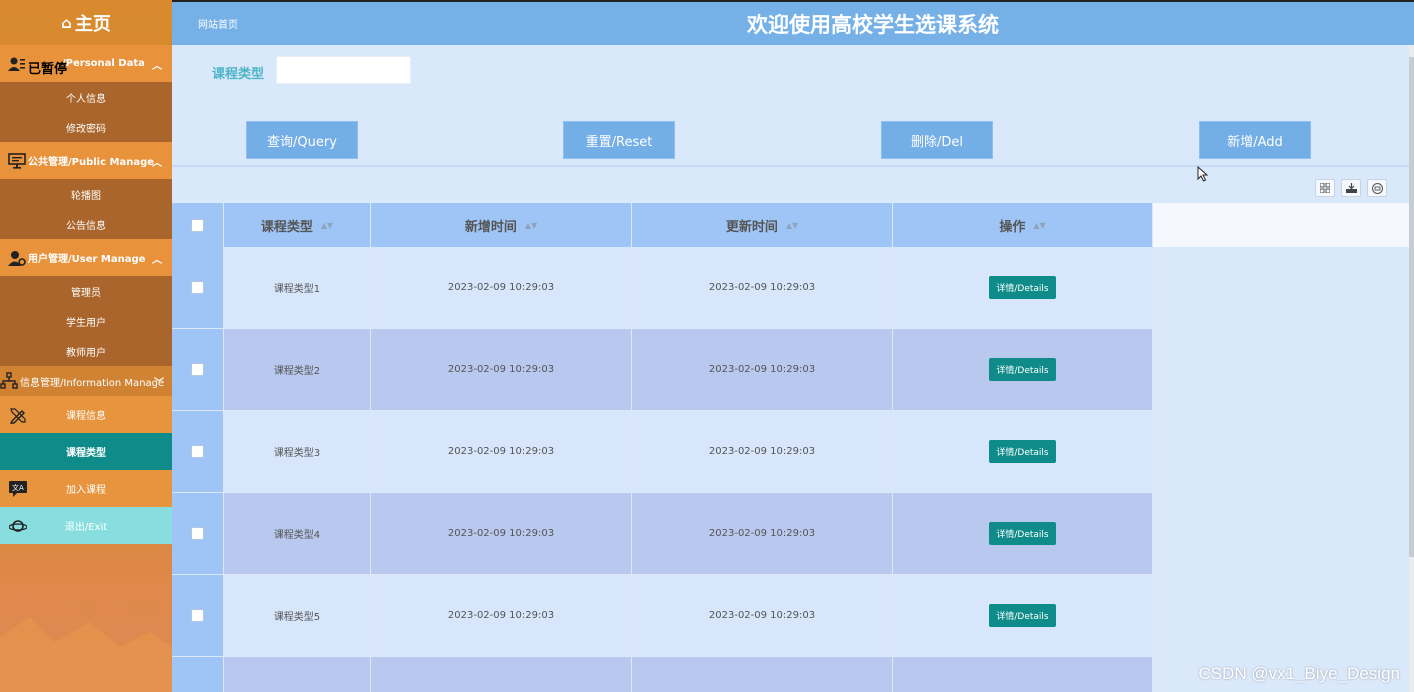  I want to click on column-header-add-time: 新增时间 ▲▼, so click(501, 225).